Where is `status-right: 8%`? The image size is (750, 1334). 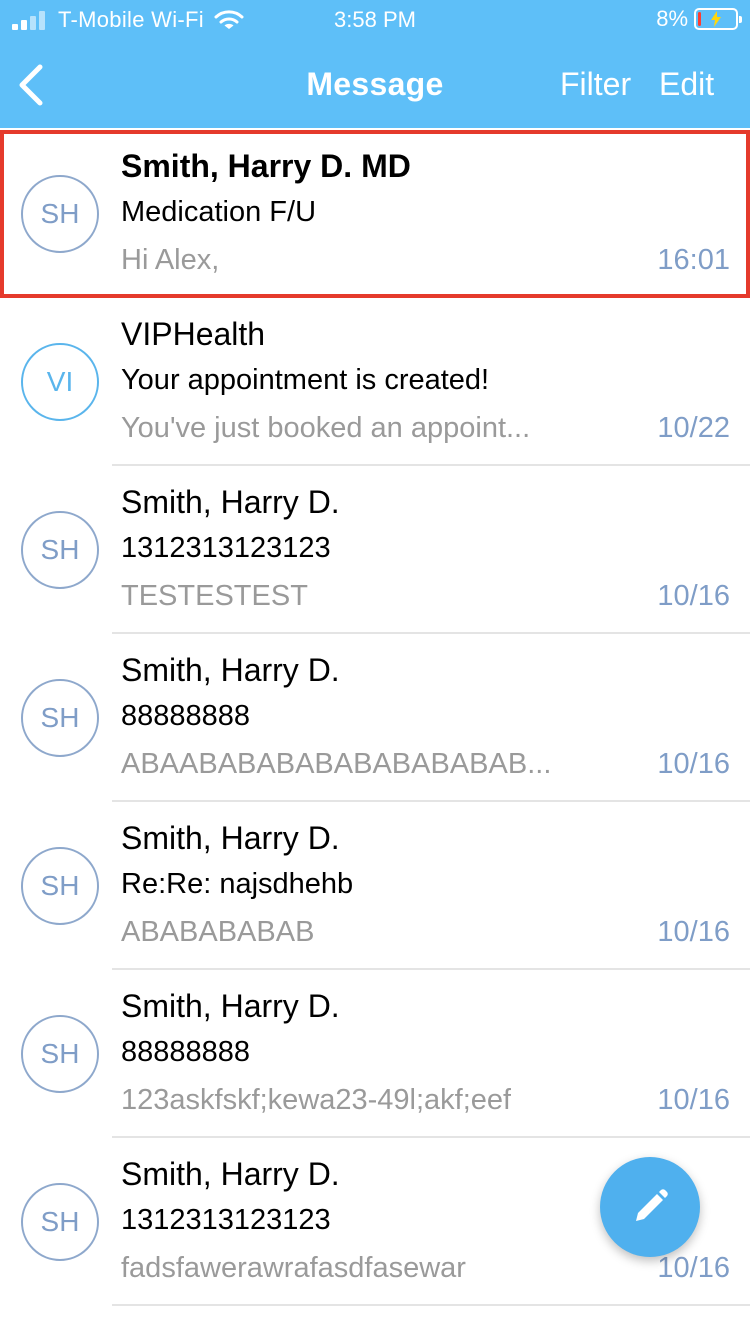 status-right: 8% is located at coordinates (699, 19).